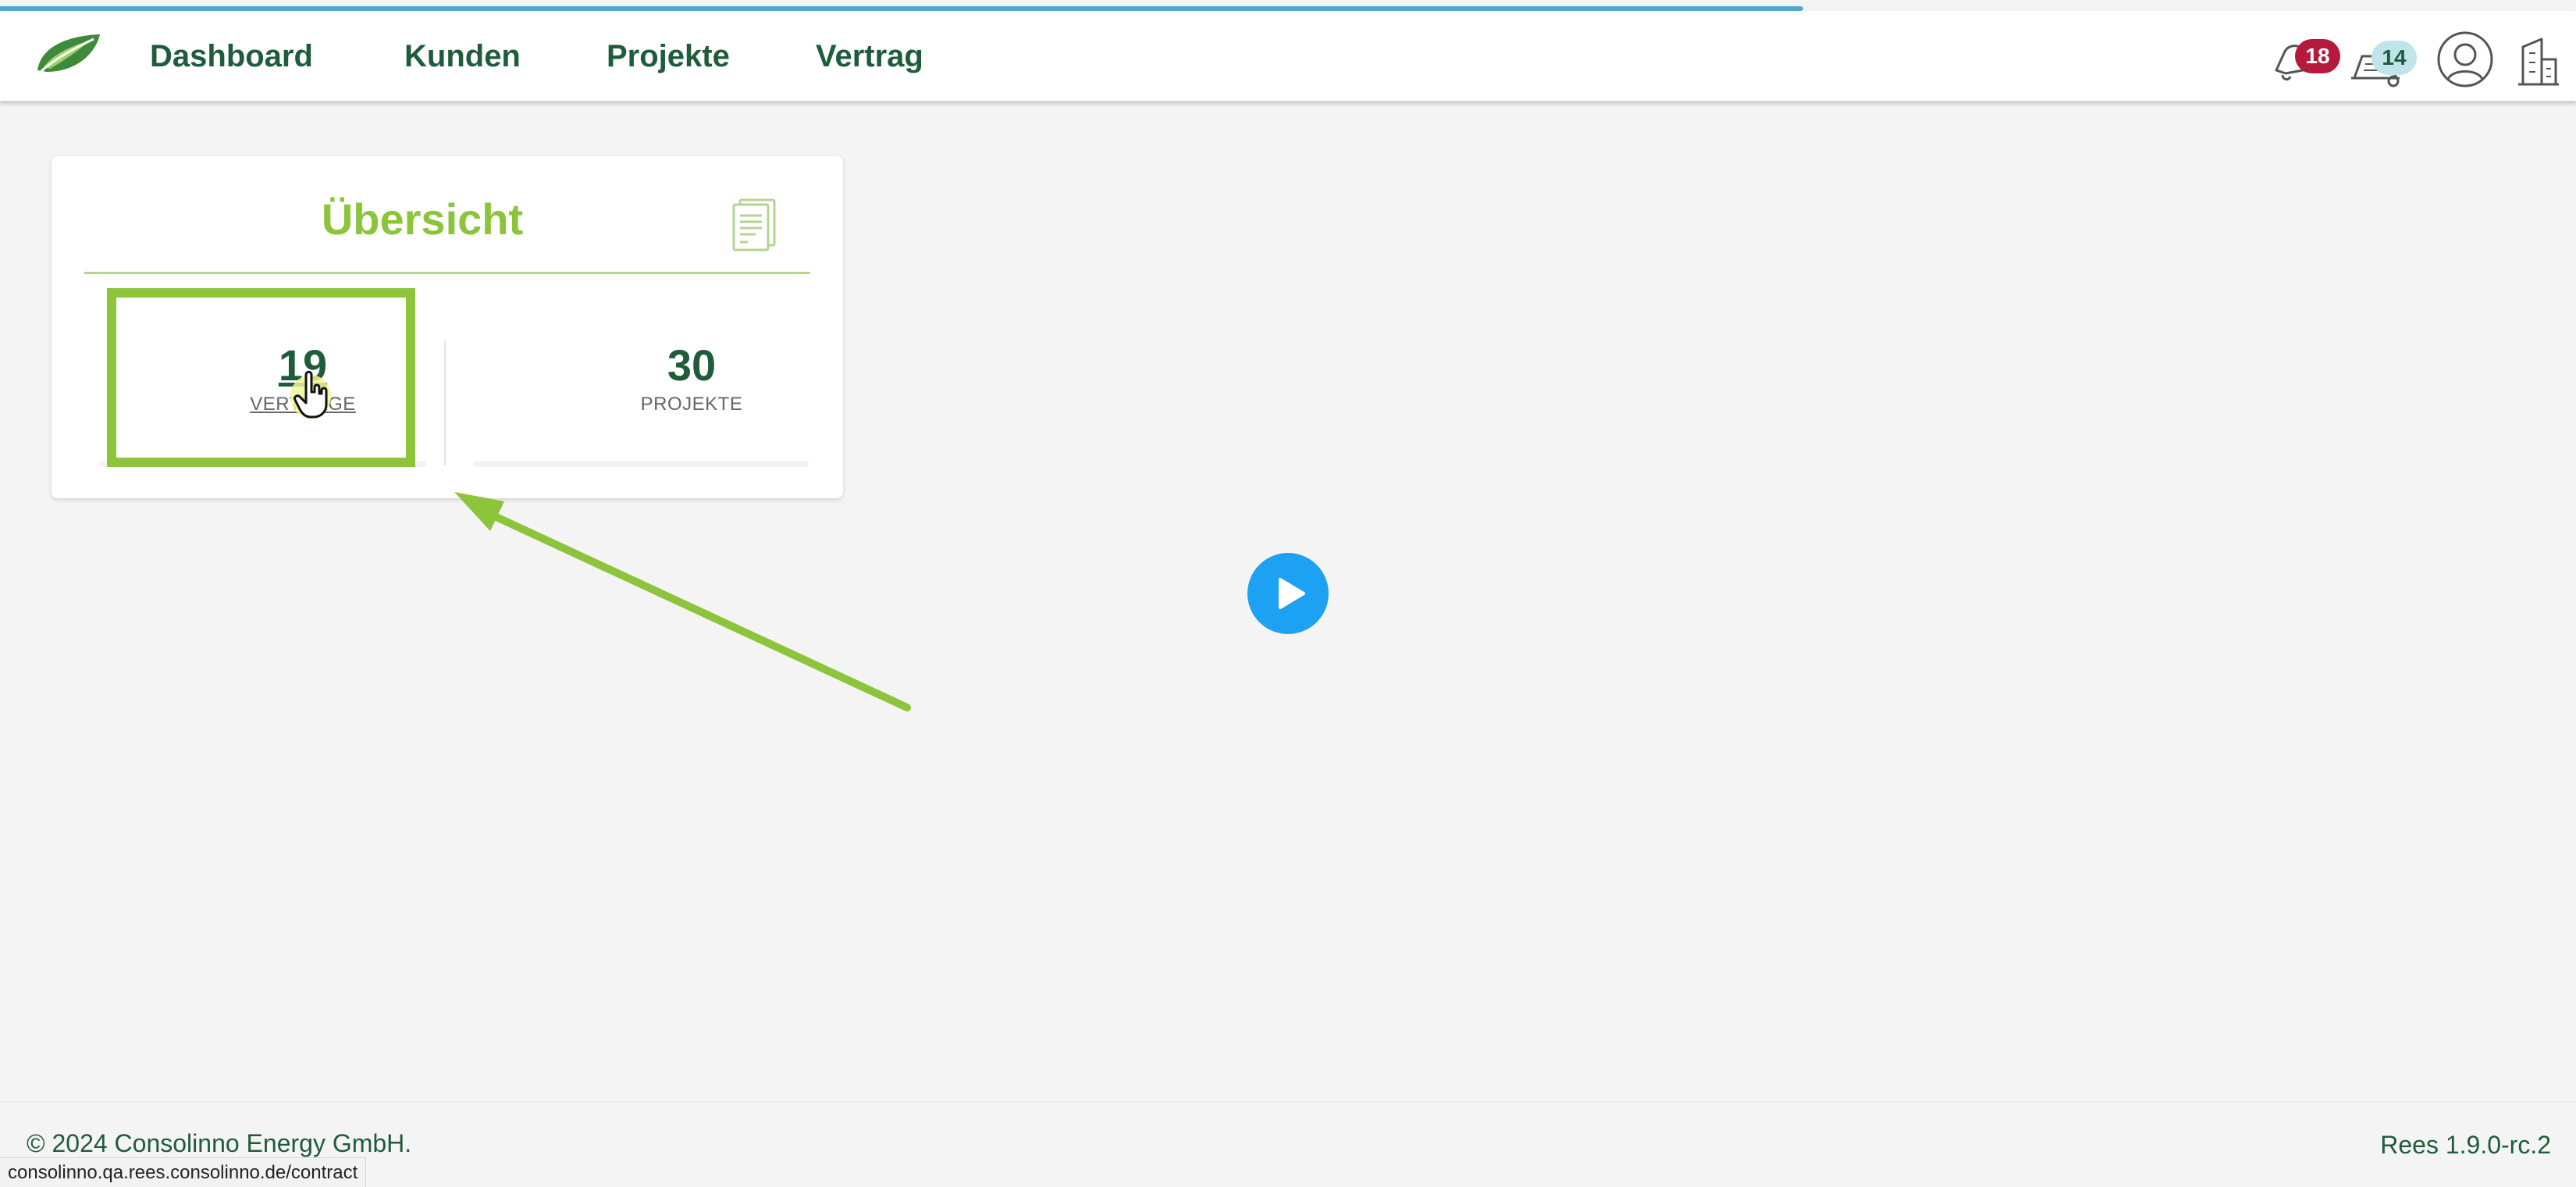  Describe the element at coordinates (668, 56) in the screenshot. I see `nav-projekte: Projekte` at that location.